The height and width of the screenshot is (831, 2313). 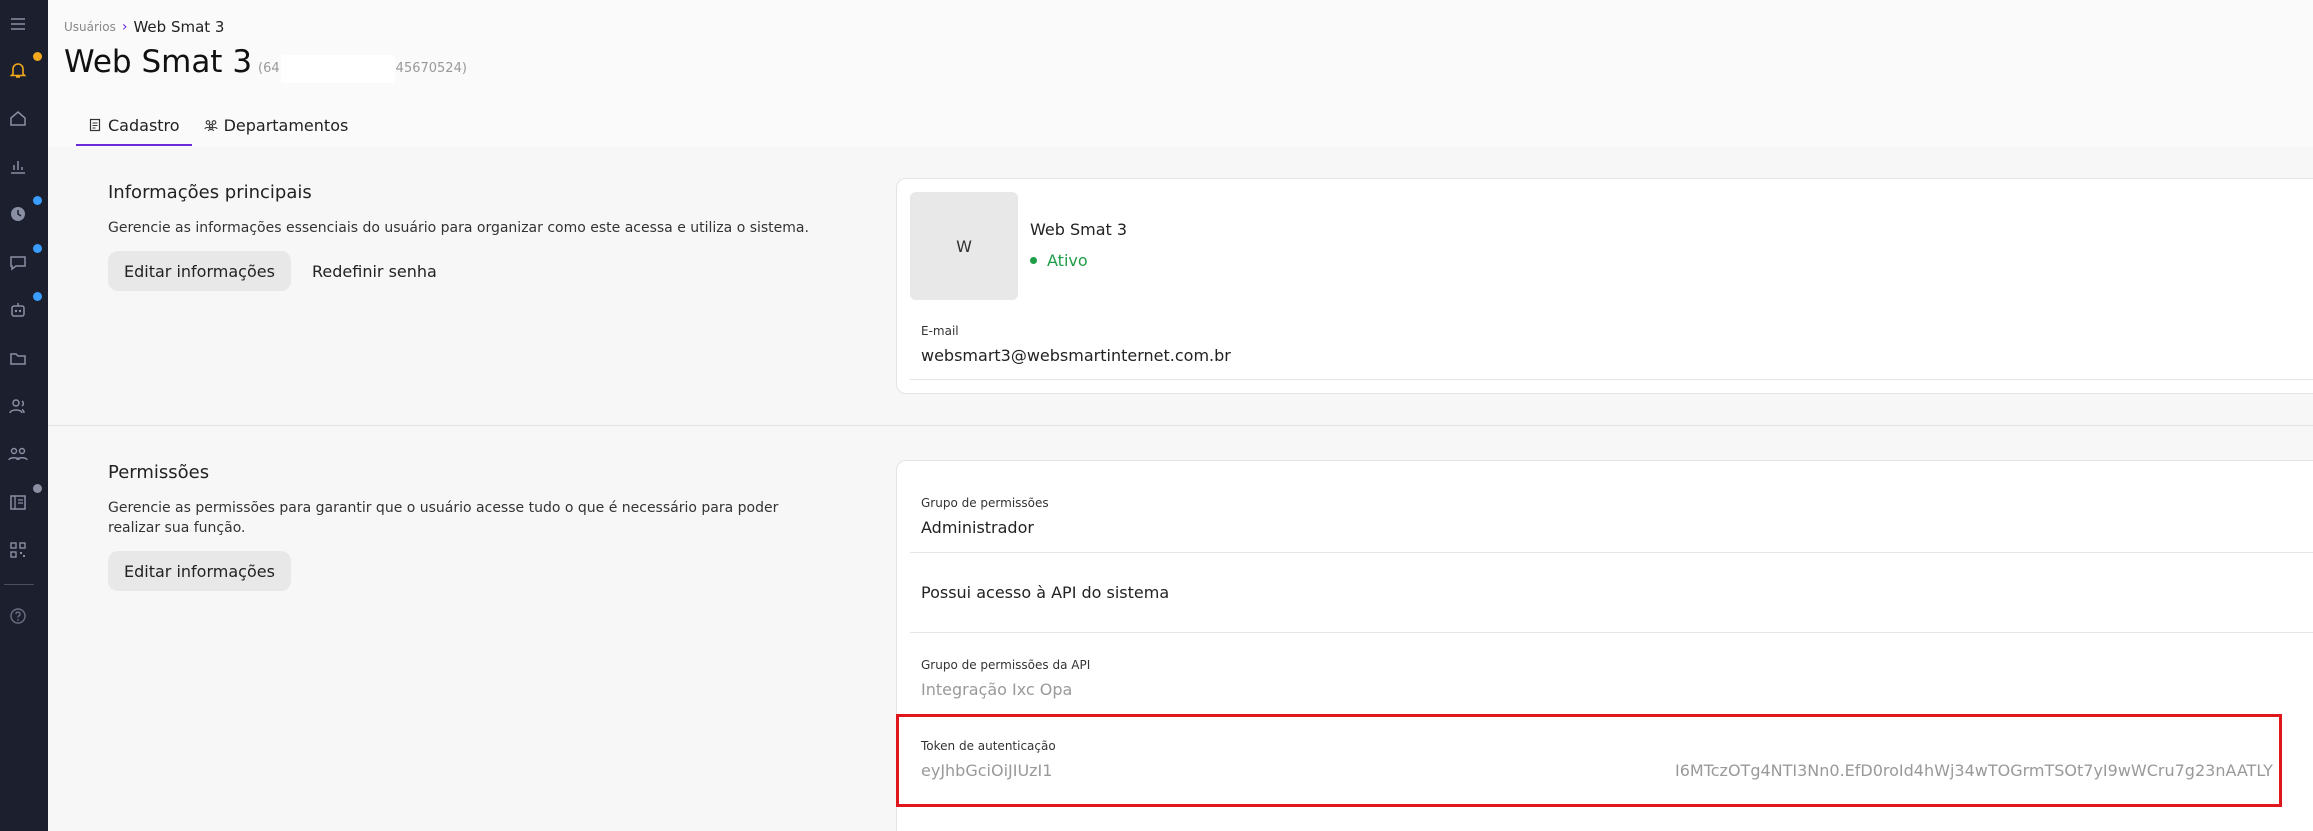 I want to click on sidebar, so click(x=24, y=415).